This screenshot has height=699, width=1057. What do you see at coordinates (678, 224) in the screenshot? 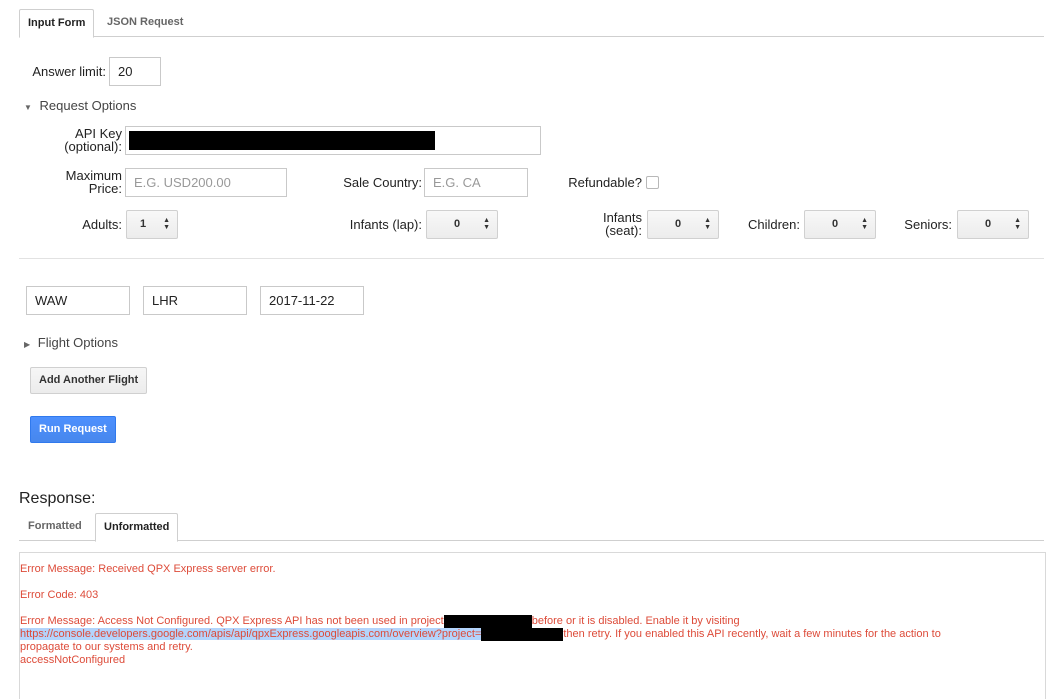
I see `infants-seat-value: 0` at bounding box center [678, 224].